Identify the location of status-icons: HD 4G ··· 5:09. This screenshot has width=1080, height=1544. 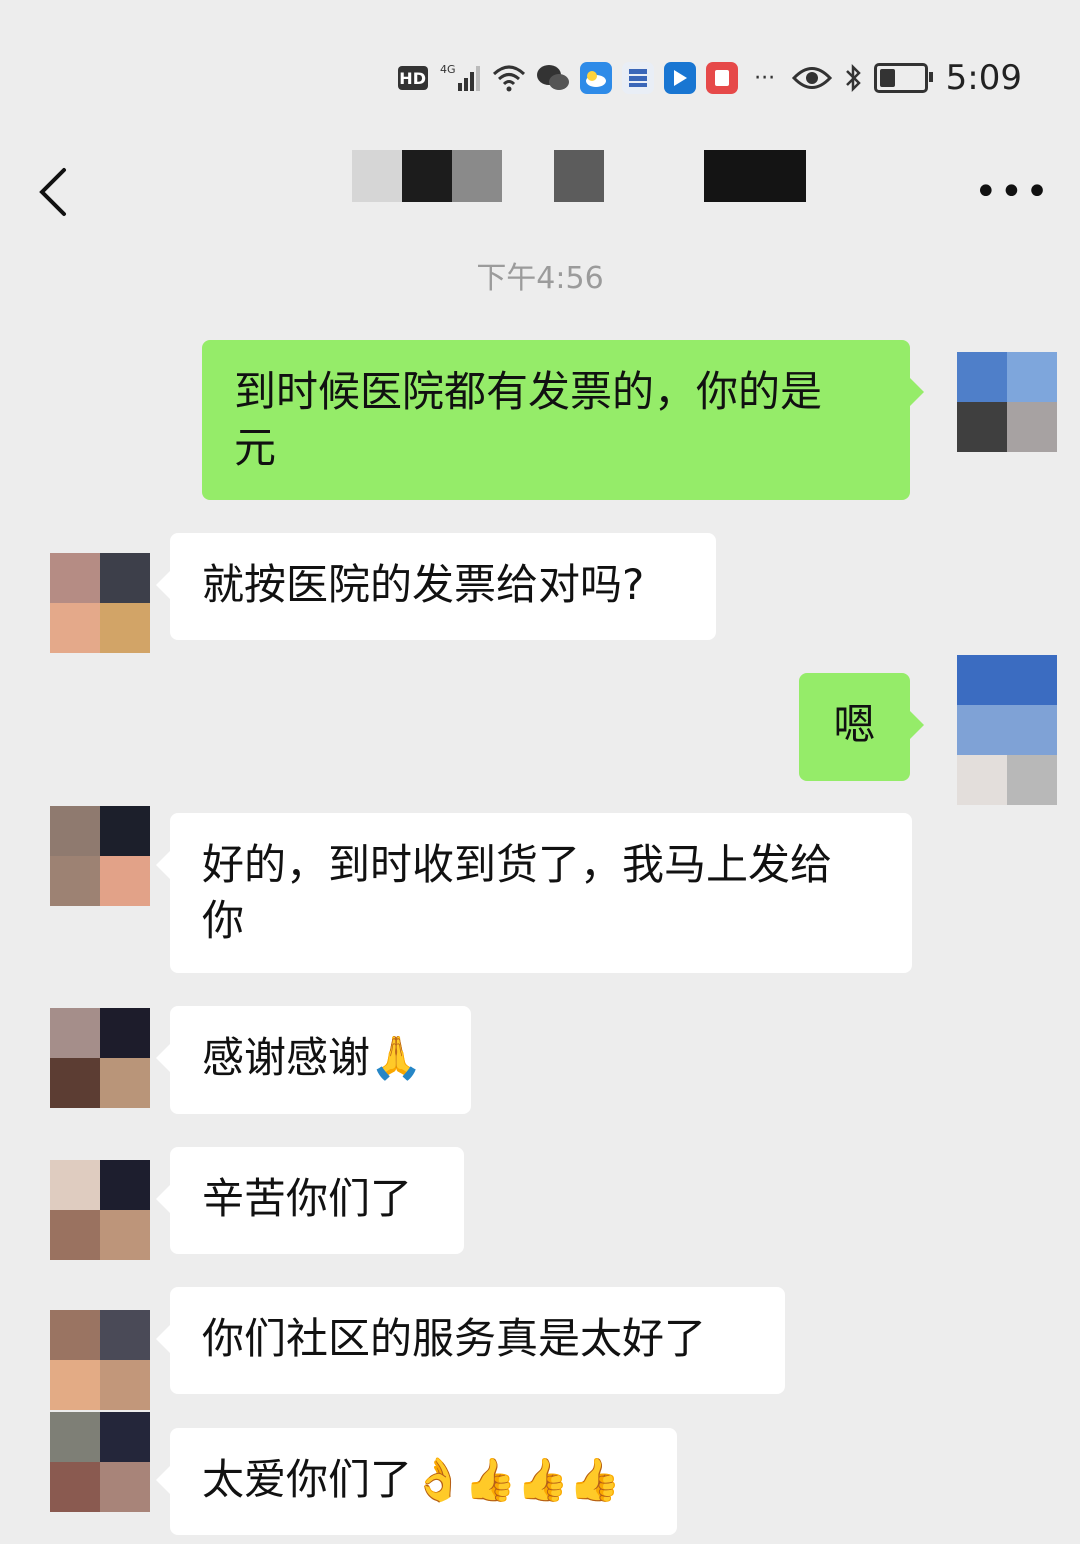
(709, 78).